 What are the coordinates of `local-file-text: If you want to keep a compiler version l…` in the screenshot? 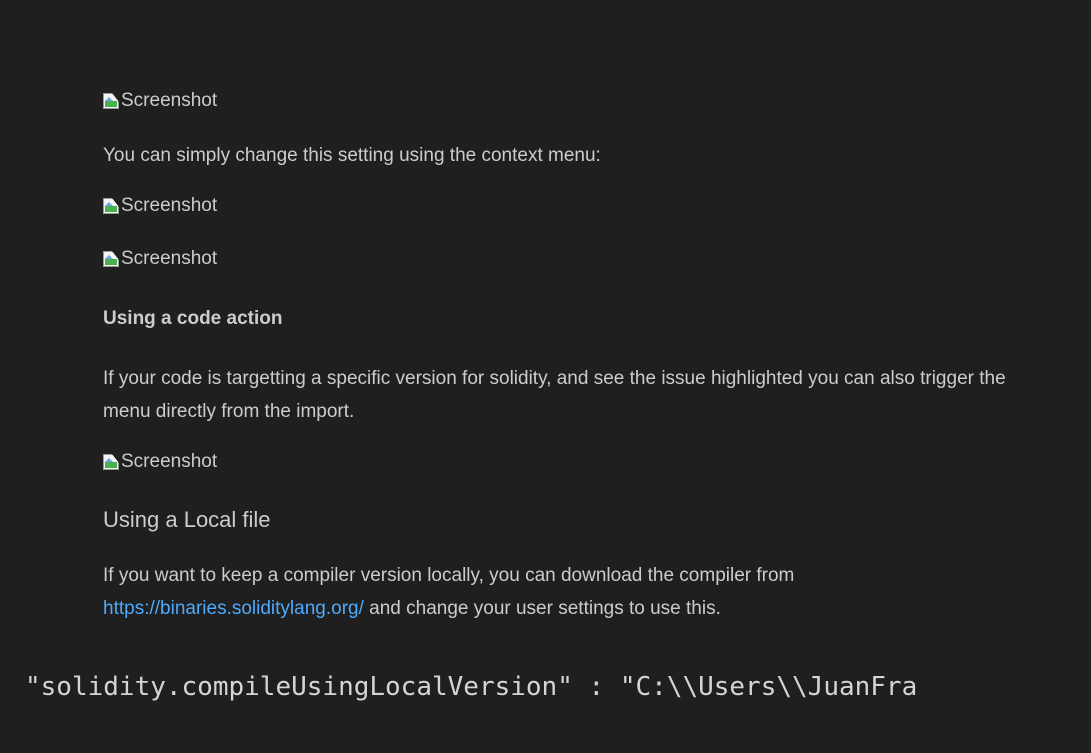 It's located at (449, 575).